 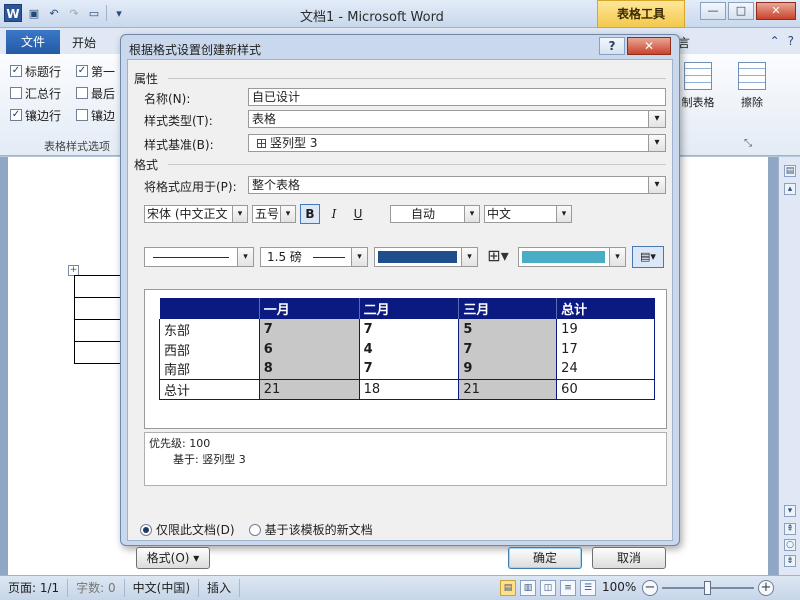 I want to click on font-select: 宋体 (中文正文, so click(x=196, y=214).